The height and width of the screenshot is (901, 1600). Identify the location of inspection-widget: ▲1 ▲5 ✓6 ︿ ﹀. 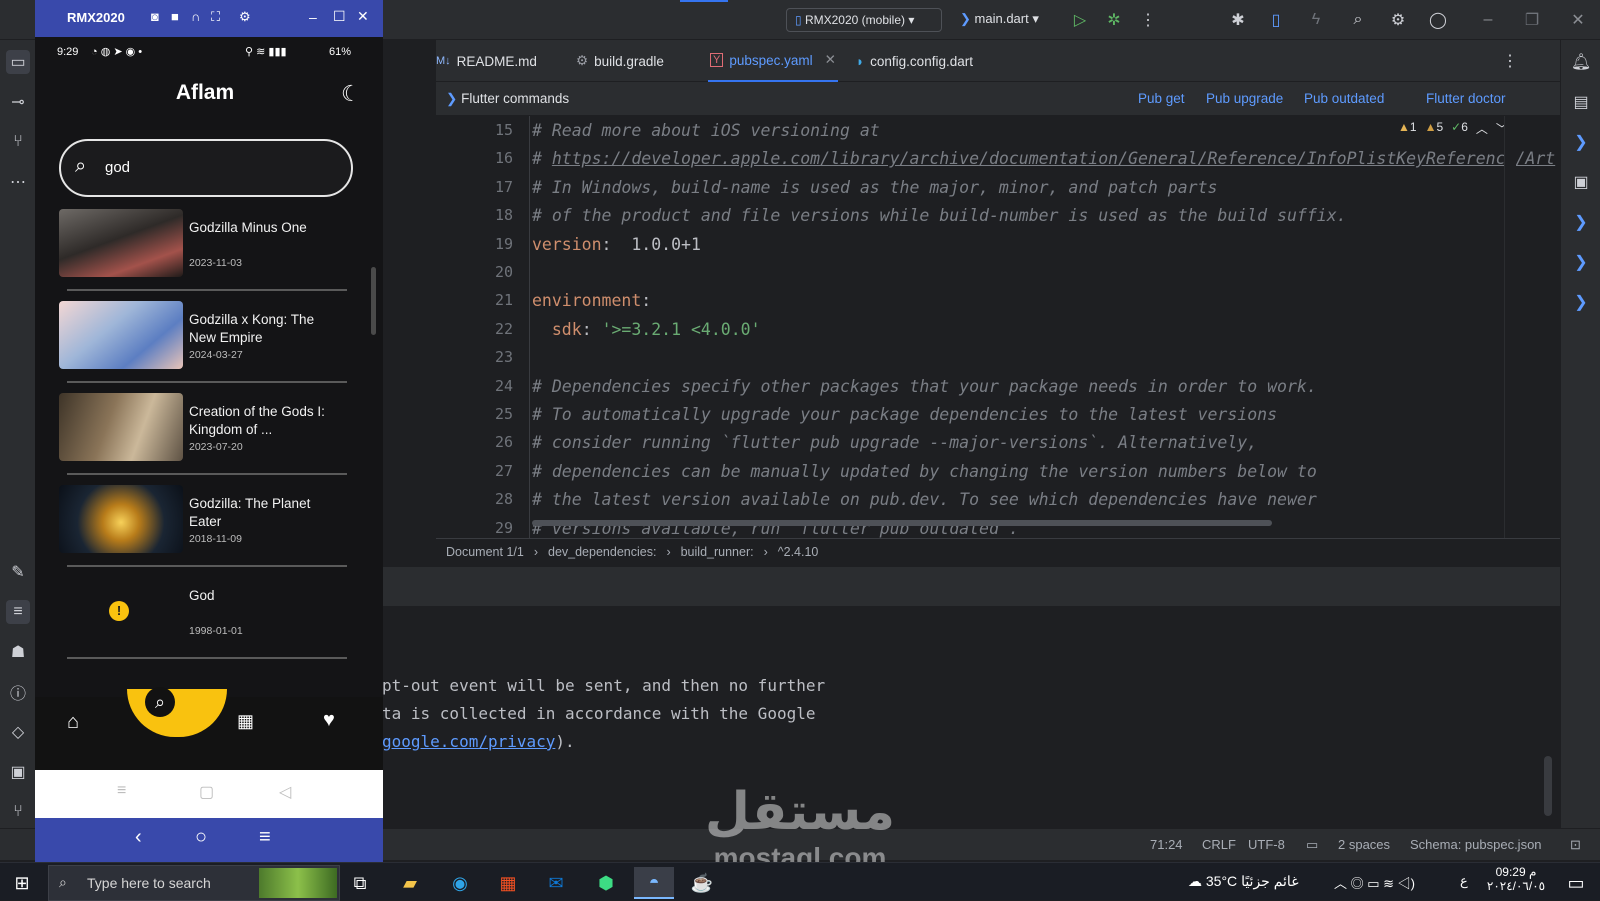
(1453, 128).